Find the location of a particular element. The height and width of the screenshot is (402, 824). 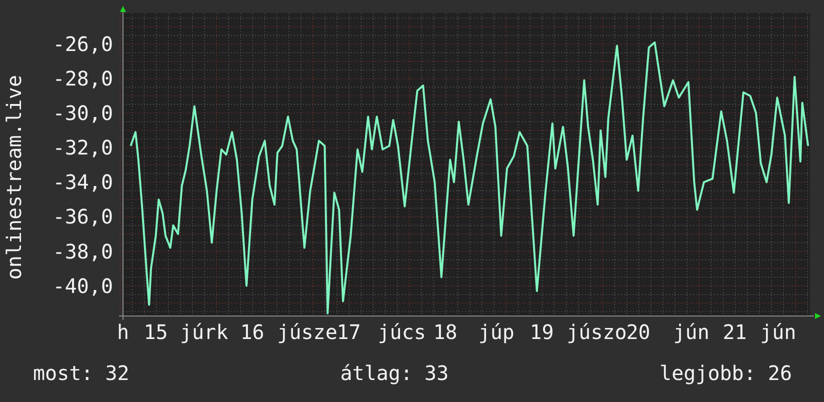

x-tick-label: 18 is located at coordinates (445, 332).